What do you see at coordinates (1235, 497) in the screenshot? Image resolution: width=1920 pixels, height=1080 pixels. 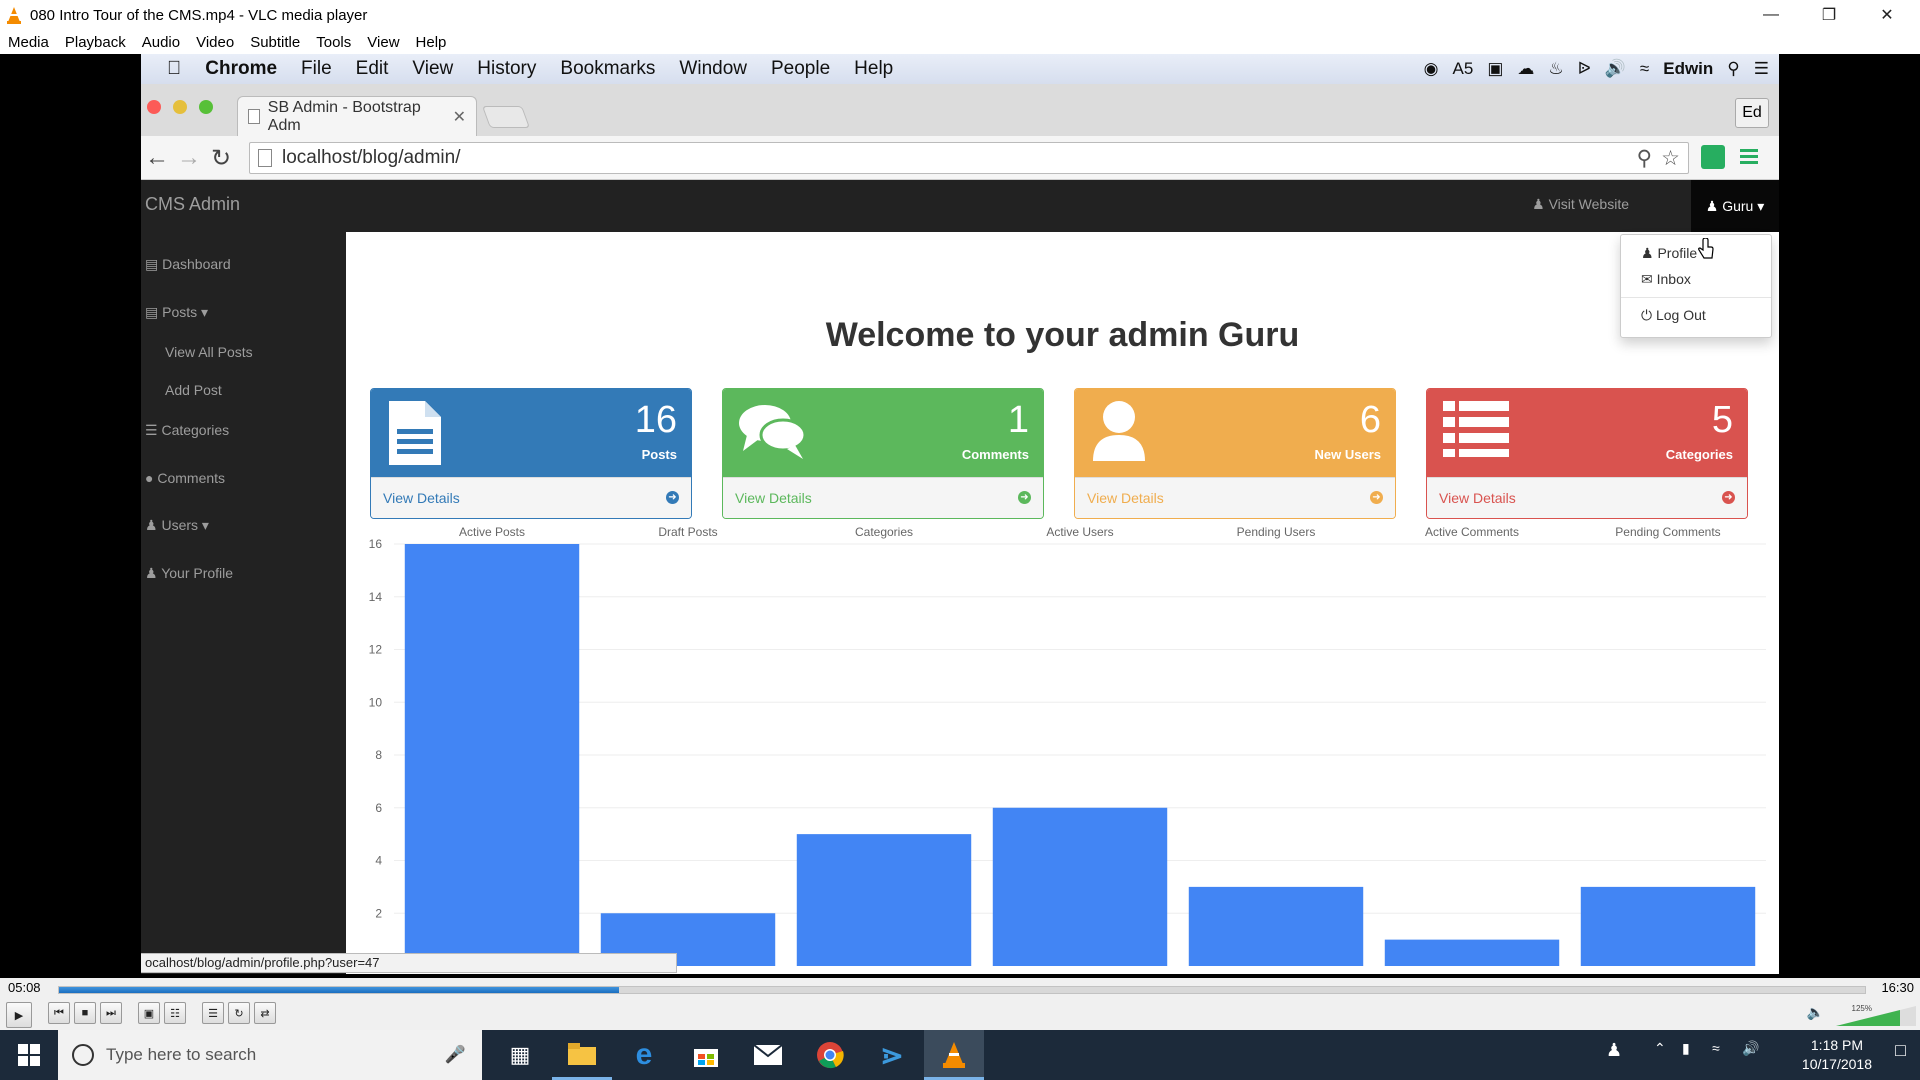 I see `users-view-details: View Details ➜` at bounding box center [1235, 497].